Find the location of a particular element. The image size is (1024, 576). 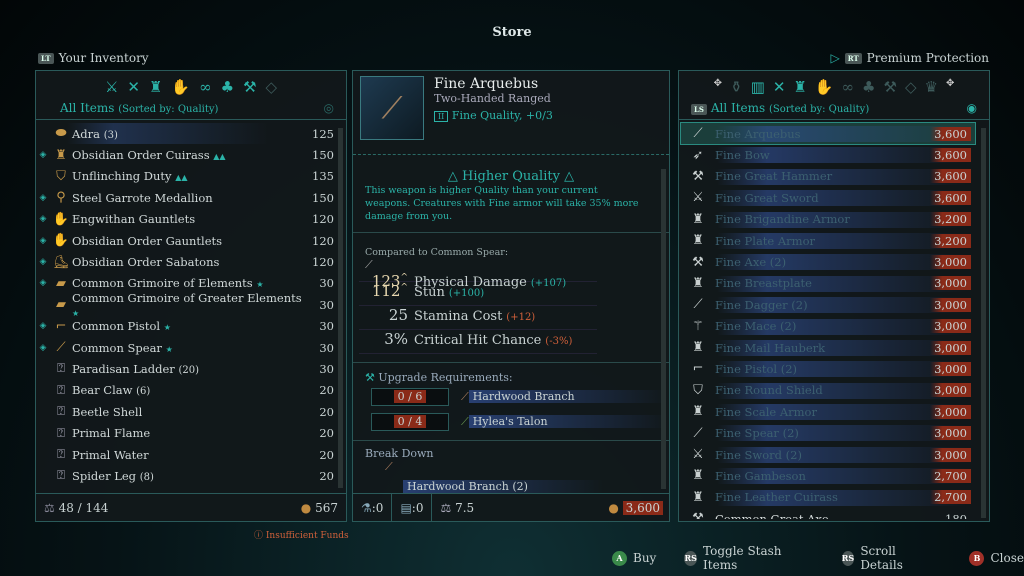

item-name: Fine Breastplate is located at coordinates (763, 283).